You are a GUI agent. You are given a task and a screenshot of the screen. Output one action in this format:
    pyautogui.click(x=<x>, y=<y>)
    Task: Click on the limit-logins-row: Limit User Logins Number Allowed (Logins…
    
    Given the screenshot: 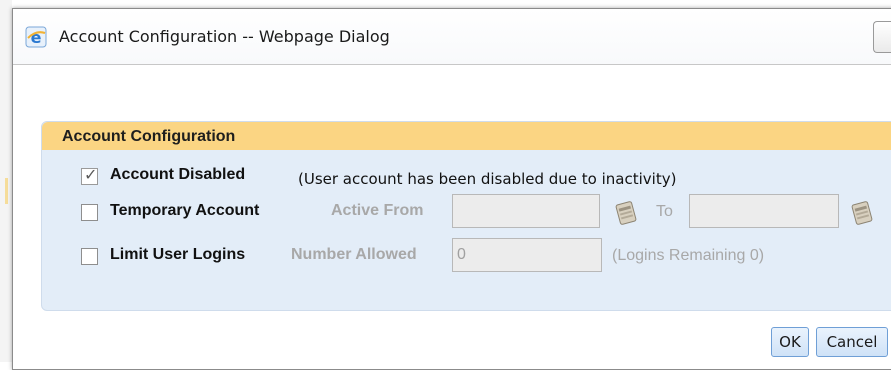 What is the action you would take?
    pyautogui.click(x=466, y=258)
    